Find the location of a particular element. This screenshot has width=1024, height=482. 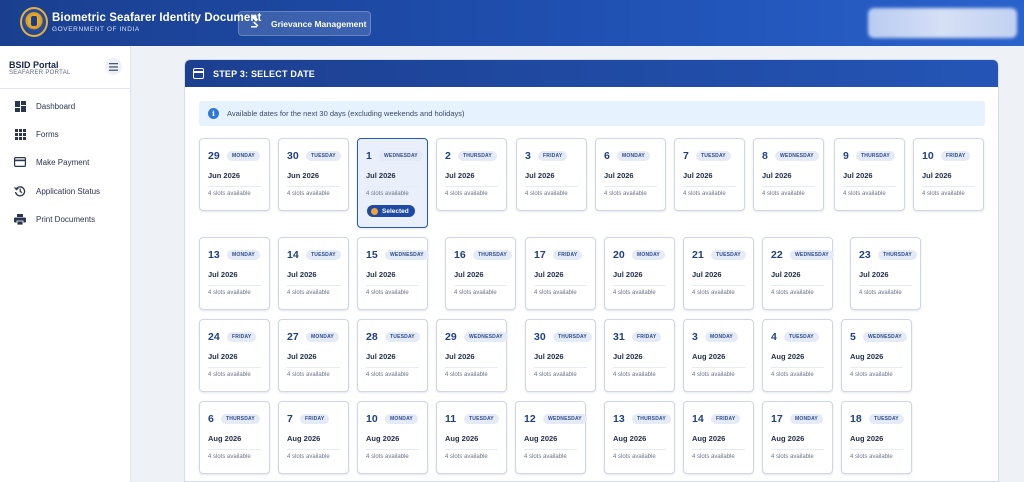

grievance-management-button: Grievance Management is located at coordinates (304, 23).